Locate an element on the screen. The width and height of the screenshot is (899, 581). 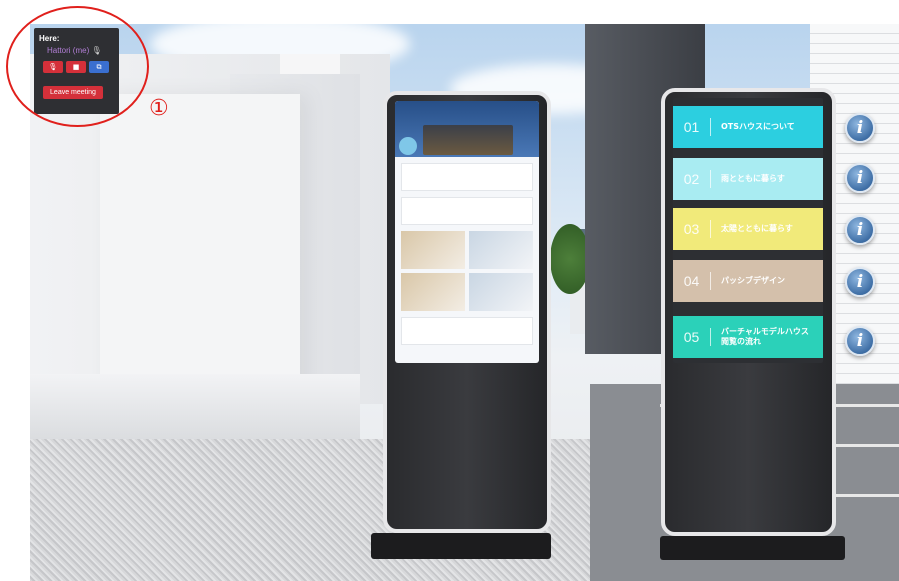
menu-item-number: 02 is located at coordinates (692, 179).